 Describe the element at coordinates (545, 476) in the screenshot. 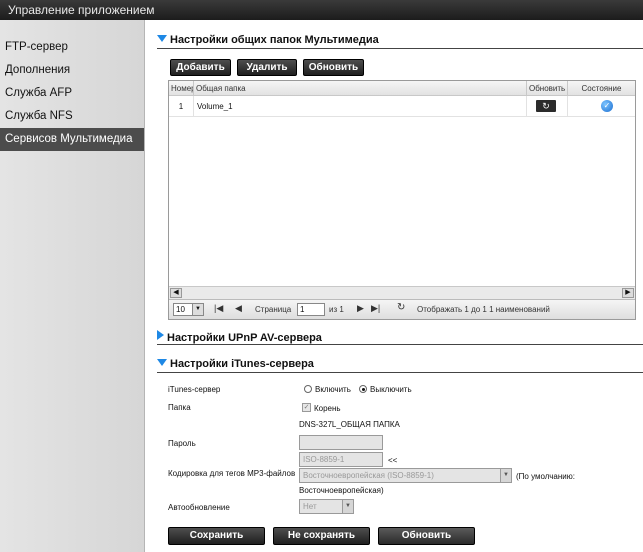

I see `encoding-default-note: (По умолчанию:` at that location.